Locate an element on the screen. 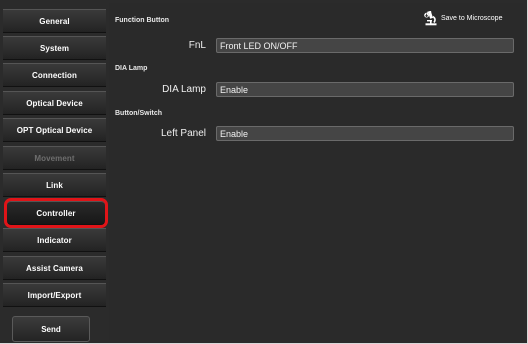  sidebar-item-system: System is located at coordinates (54, 48).